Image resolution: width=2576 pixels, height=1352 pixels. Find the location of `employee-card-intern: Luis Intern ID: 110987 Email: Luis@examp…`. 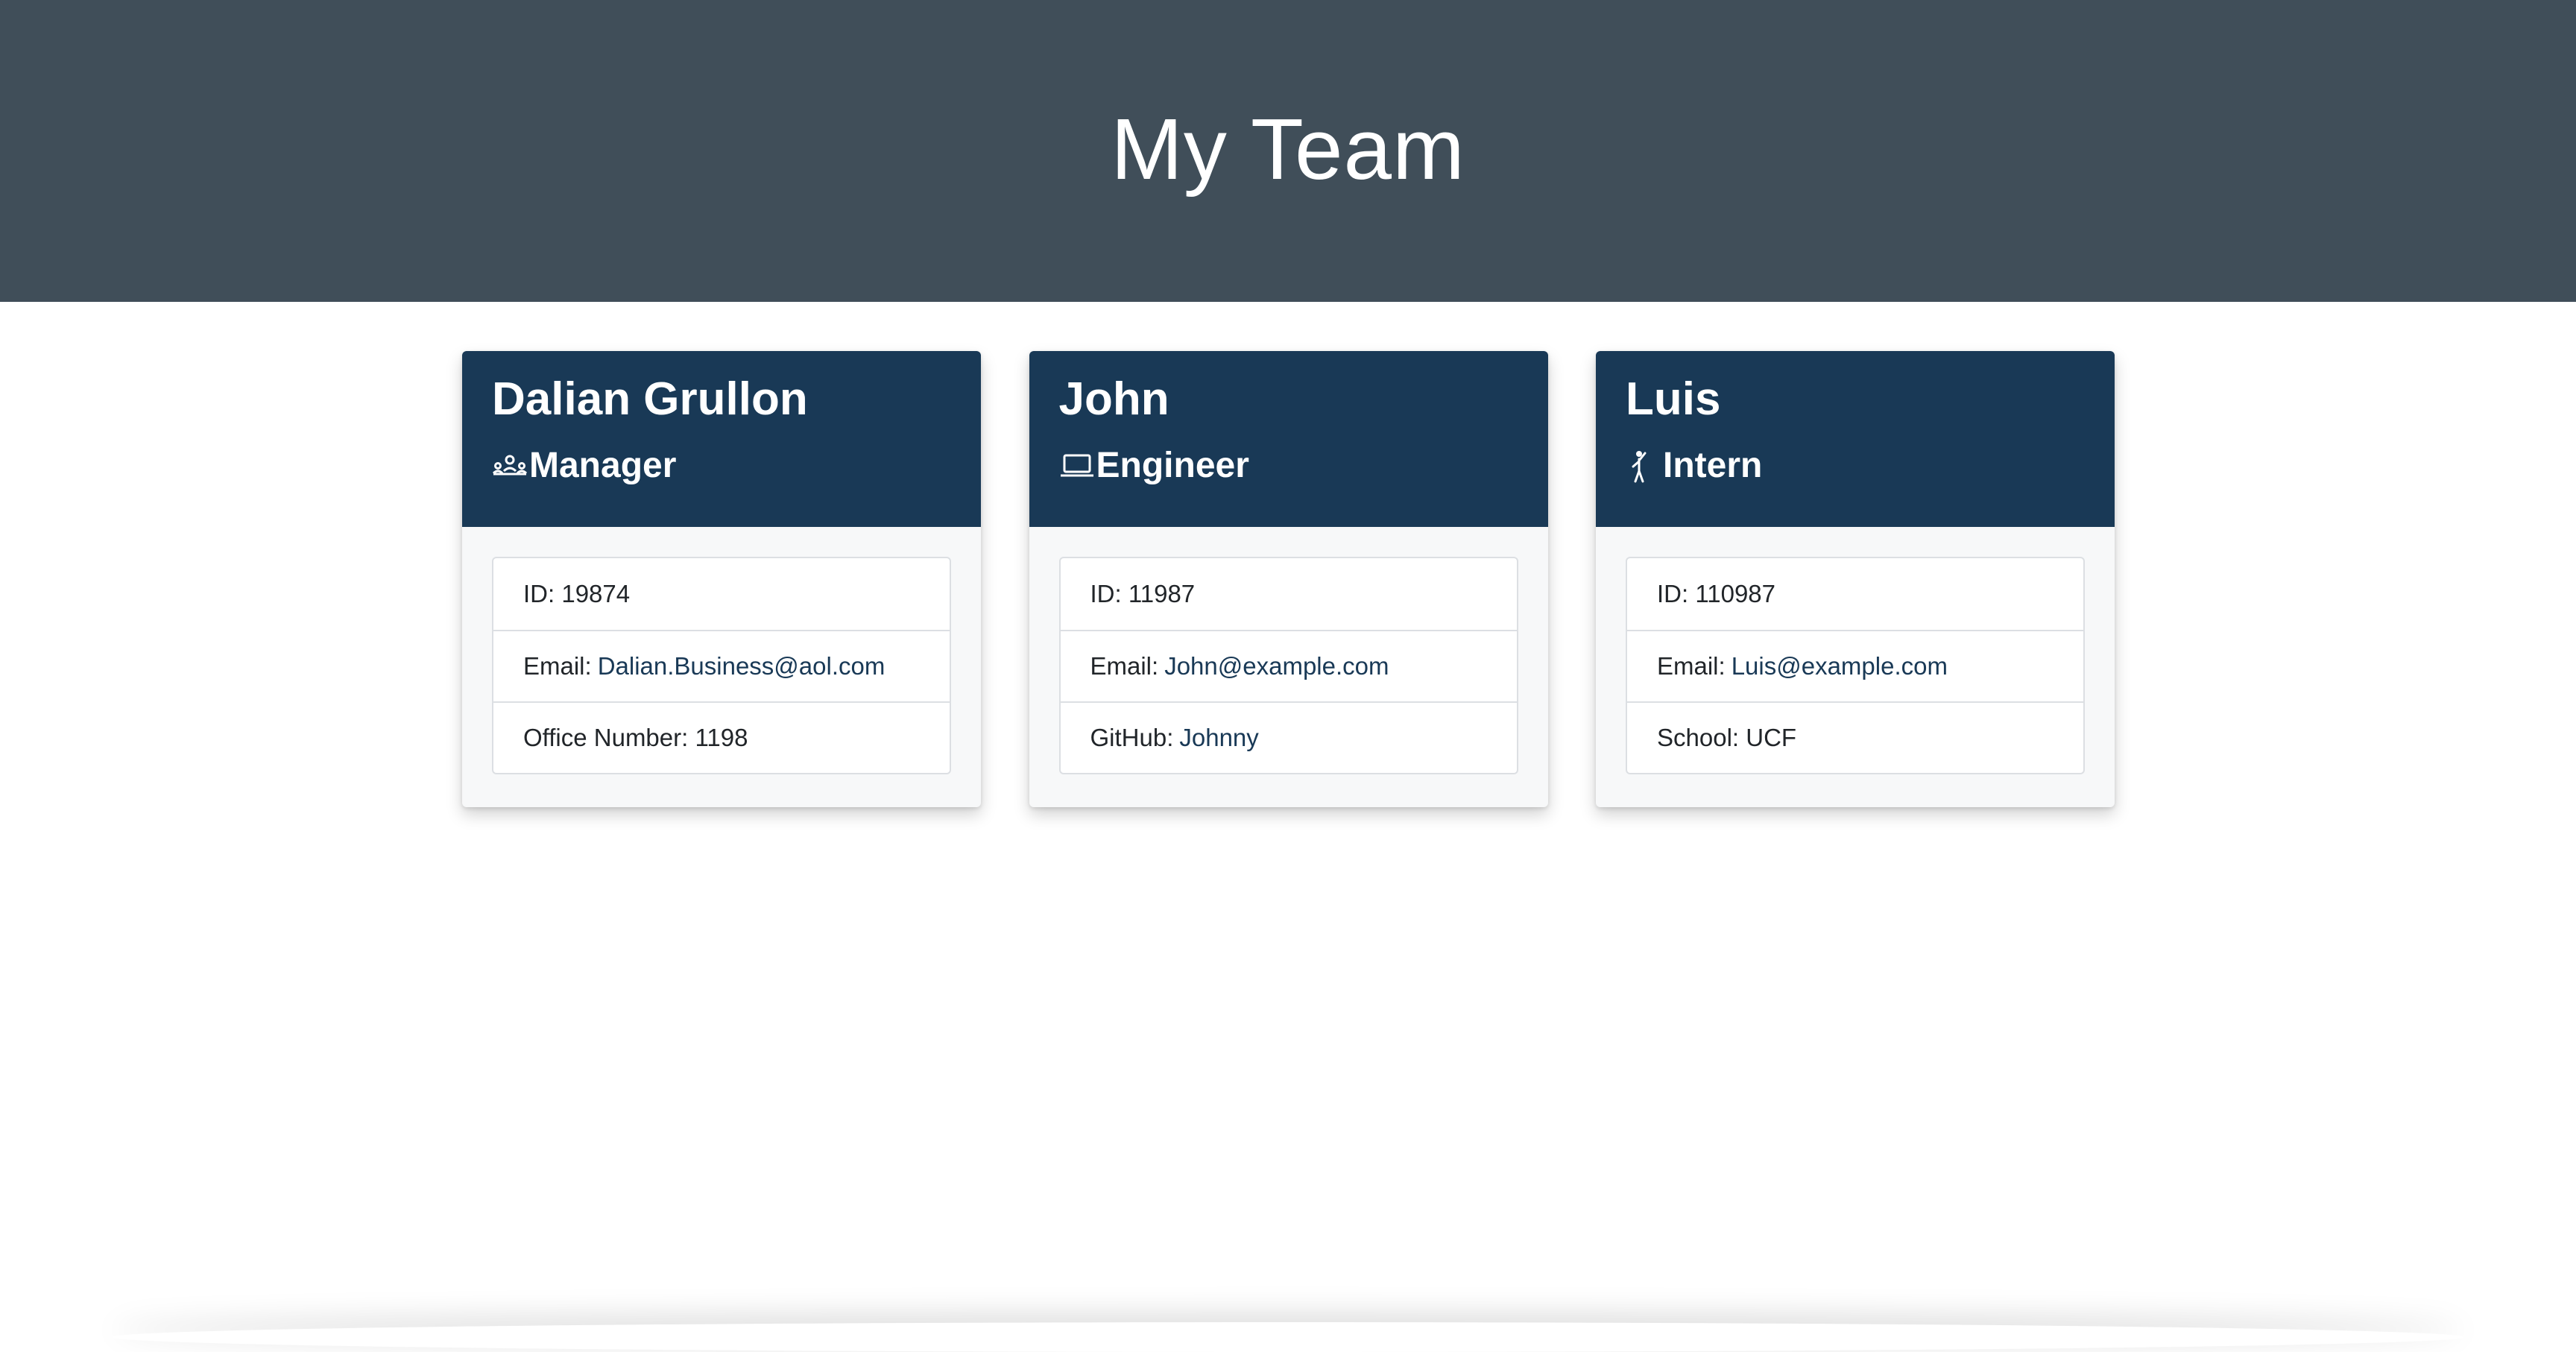

employee-card-intern: Luis Intern ID: 110987 Email: Luis@examp… is located at coordinates (1855, 579).